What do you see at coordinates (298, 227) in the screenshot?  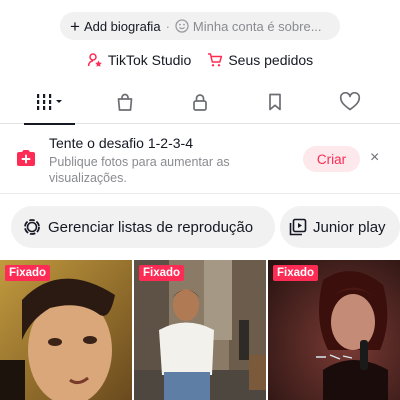 I see `playlist-icon` at bounding box center [298, 227].